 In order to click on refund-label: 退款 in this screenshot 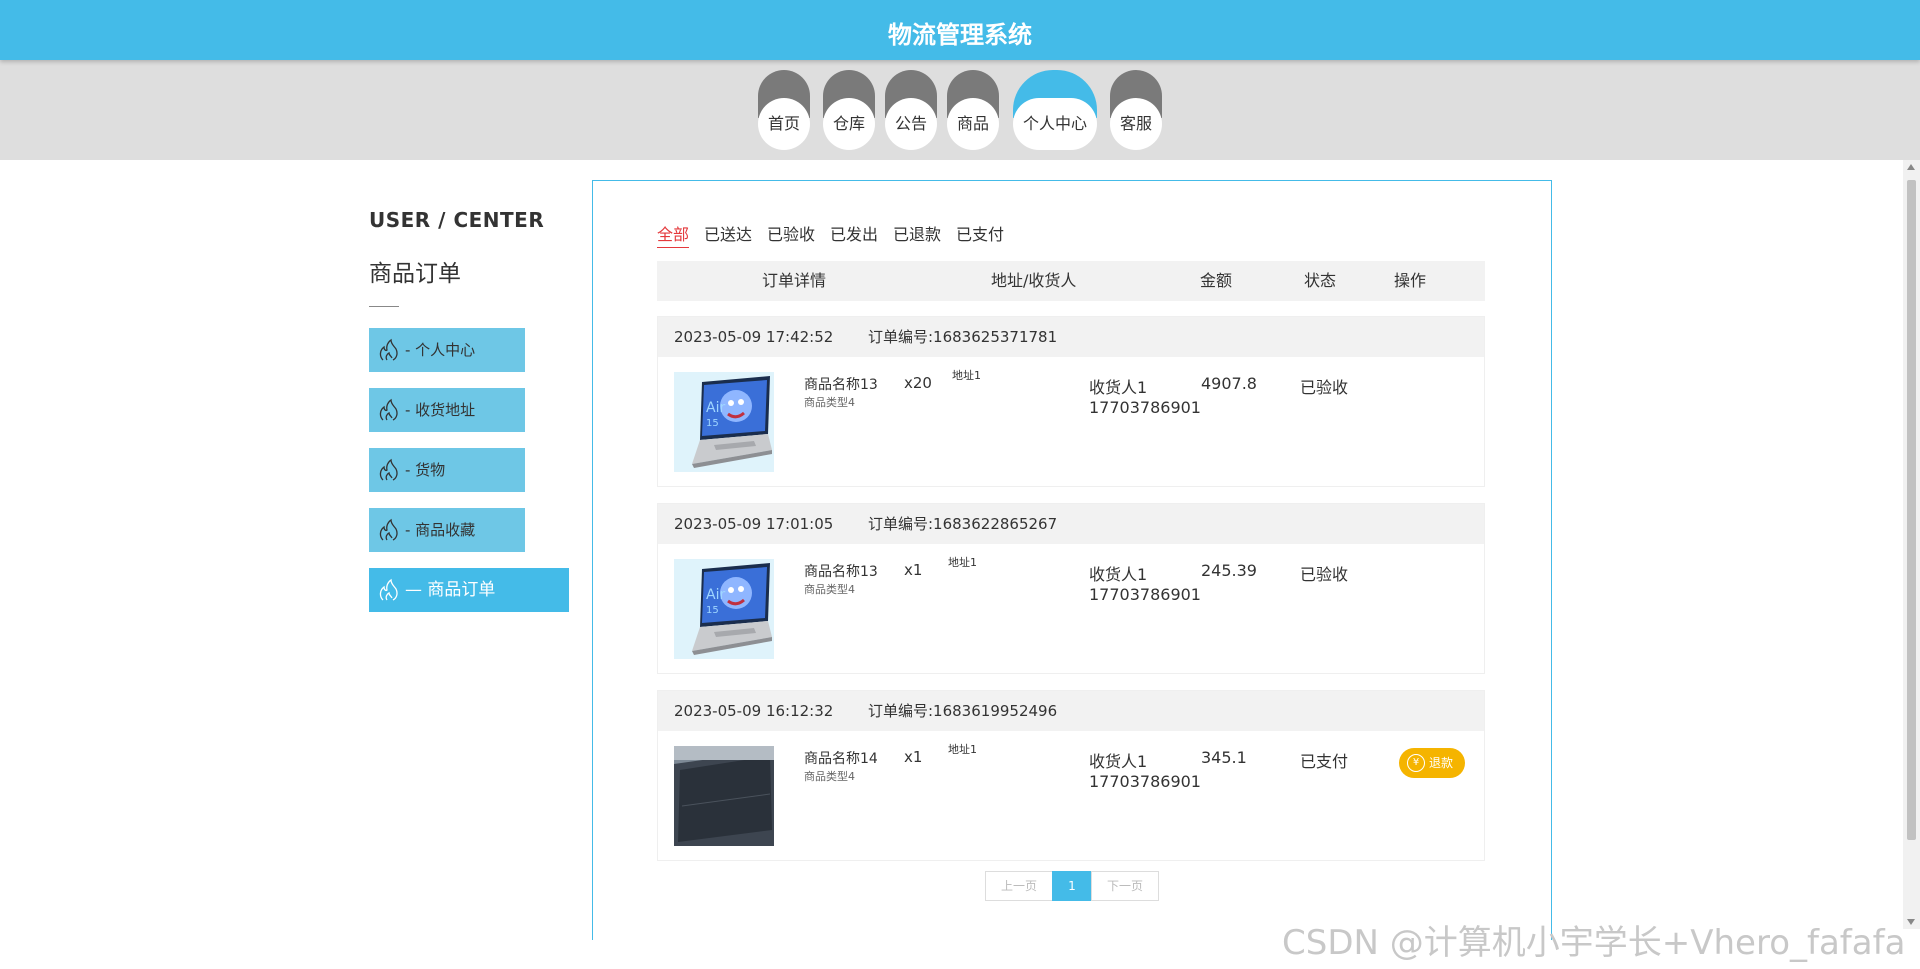, I will do `click(1441, 763)`.